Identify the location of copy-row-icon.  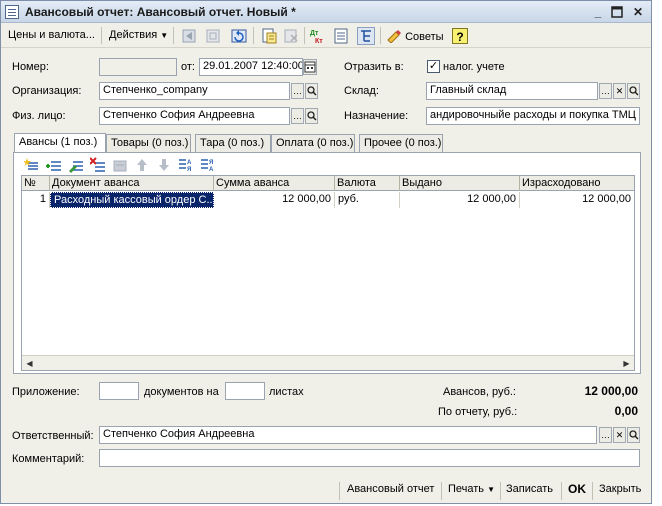
(54, 165).